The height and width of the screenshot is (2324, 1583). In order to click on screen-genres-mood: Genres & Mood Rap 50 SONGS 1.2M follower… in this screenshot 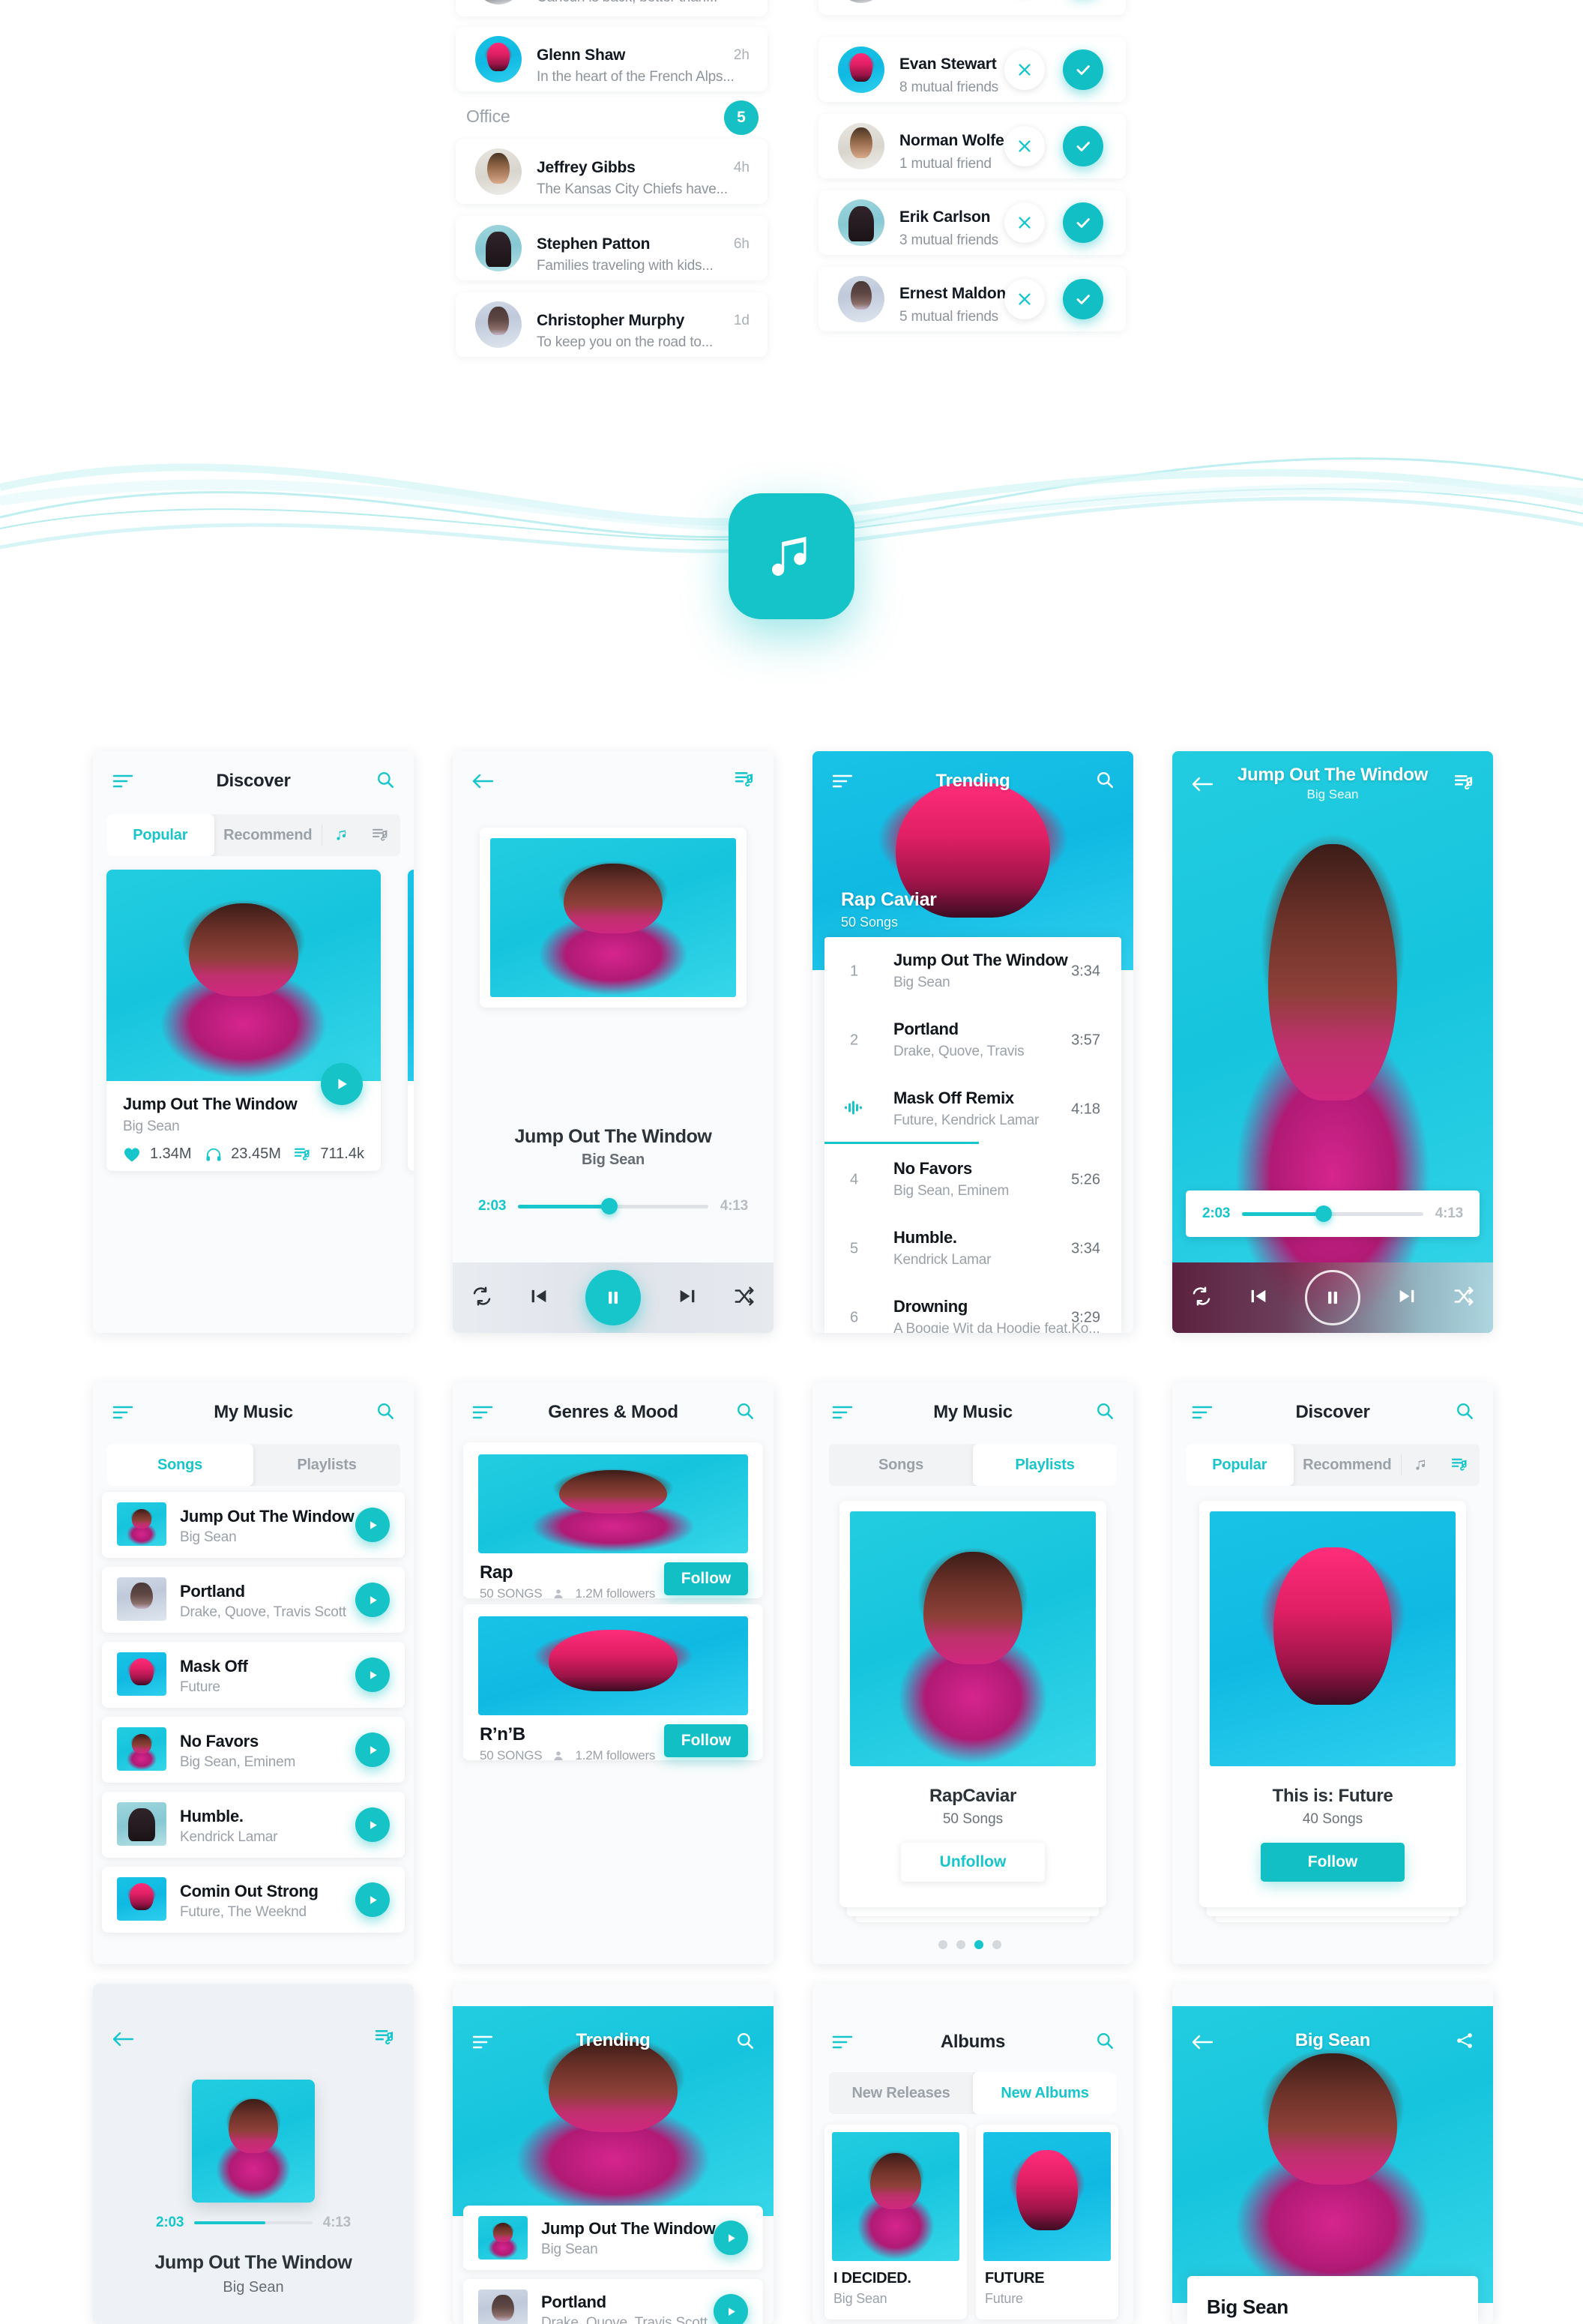, I will do `click(613, 1673)`.